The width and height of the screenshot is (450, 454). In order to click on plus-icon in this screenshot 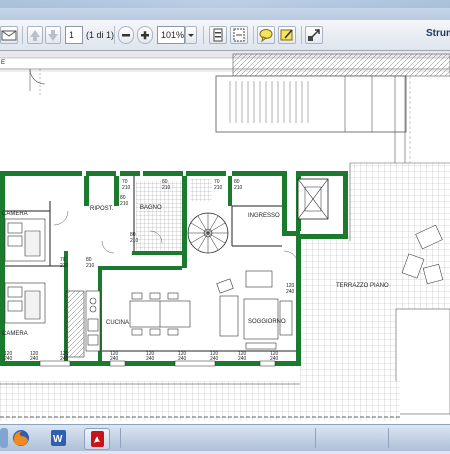, I will do `click(145, 35)`.